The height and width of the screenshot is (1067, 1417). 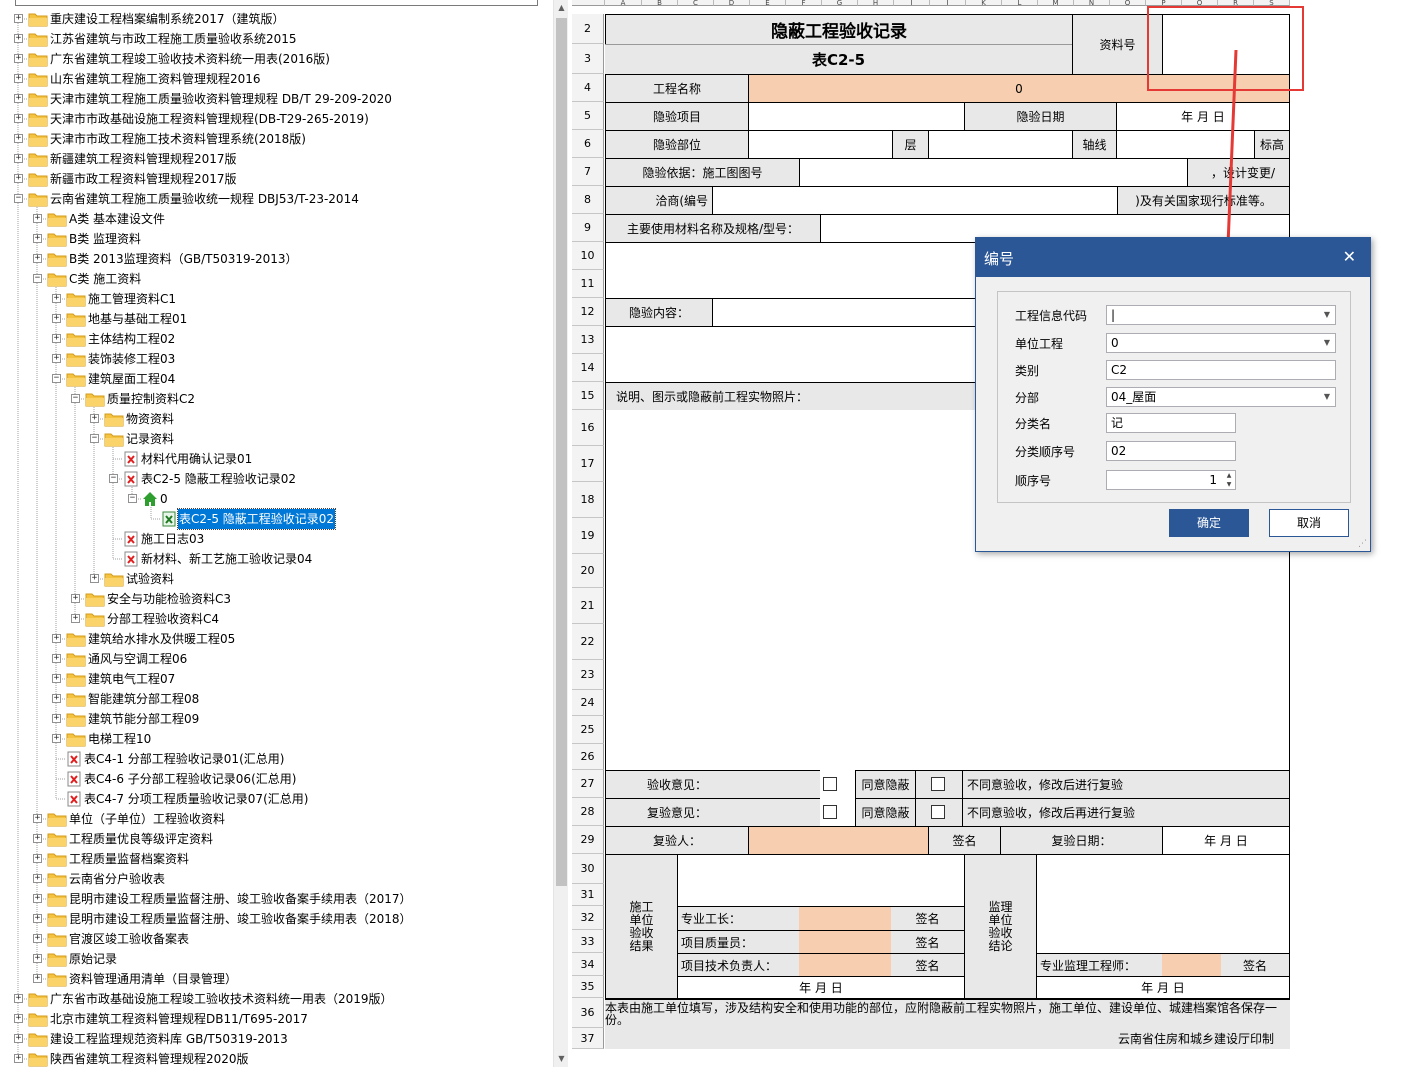 What do you see at coordinates (588, 312) in the screenshot?
I see `row-header: 12` at bounding box center [588, 312].